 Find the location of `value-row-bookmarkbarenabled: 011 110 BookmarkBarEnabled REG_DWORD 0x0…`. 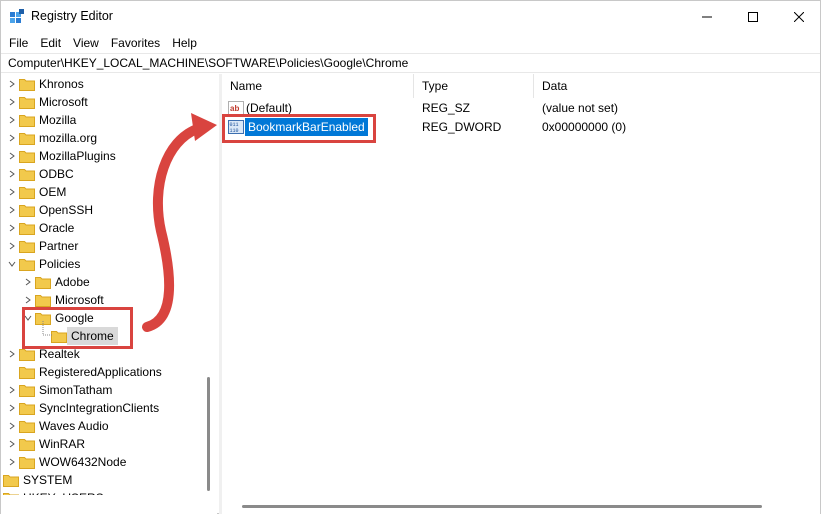

value-row-bookmarkbarenabled: 011 110 BookmarkBarEnabled REG_DWORD 0x0… is located at coordinates (521, 127).